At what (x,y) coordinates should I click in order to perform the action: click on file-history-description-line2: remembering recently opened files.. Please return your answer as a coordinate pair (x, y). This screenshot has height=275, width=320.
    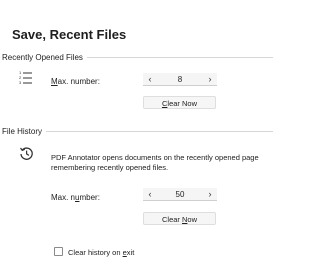
    Looking at the image, I should click on (110, 167).